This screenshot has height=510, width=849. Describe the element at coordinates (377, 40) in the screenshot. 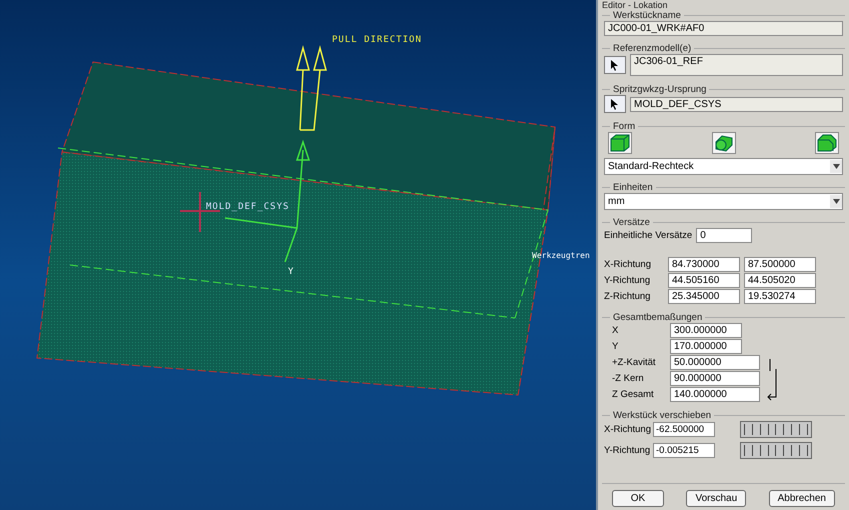

I see `viewport-label: PULL DIRECTION` at that location.